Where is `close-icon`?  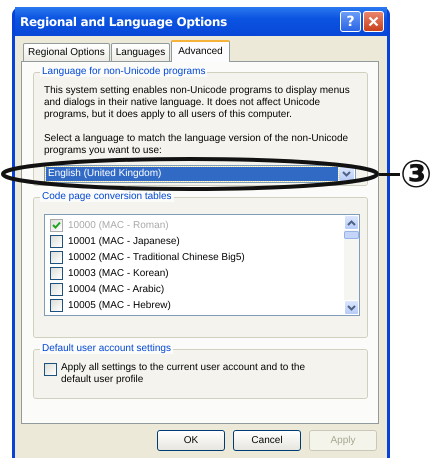 close-icon is located at coordinates (373, 21).